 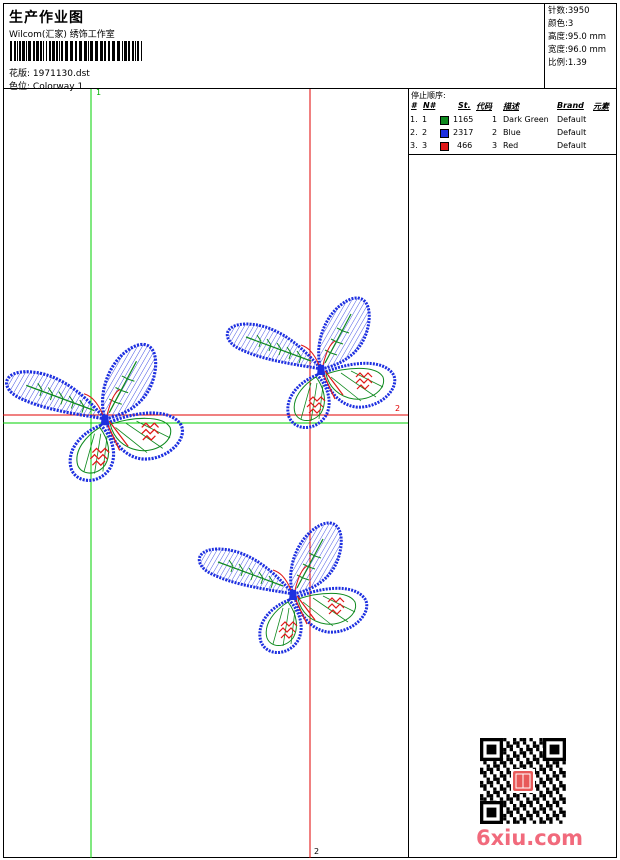 I want to click on page-title: 生产作业图, so click(x=46, y=18).